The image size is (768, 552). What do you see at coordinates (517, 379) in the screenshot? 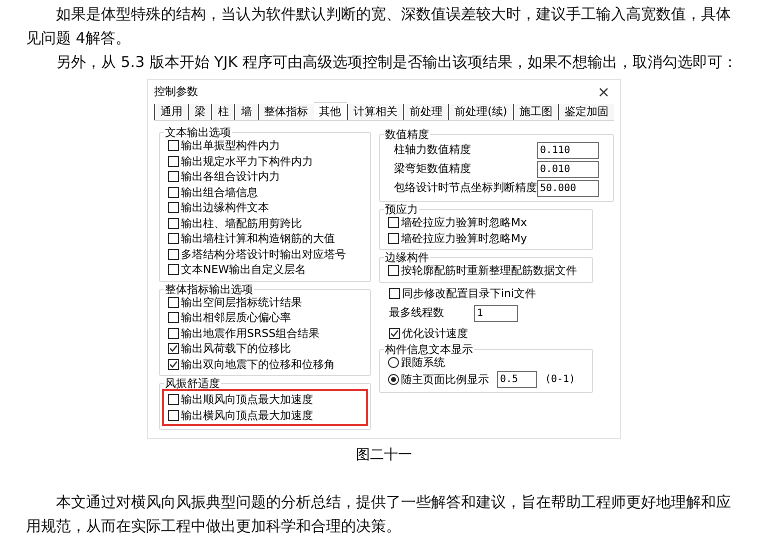
I see `input-field: 0.5` at bounding box center [517, 379].